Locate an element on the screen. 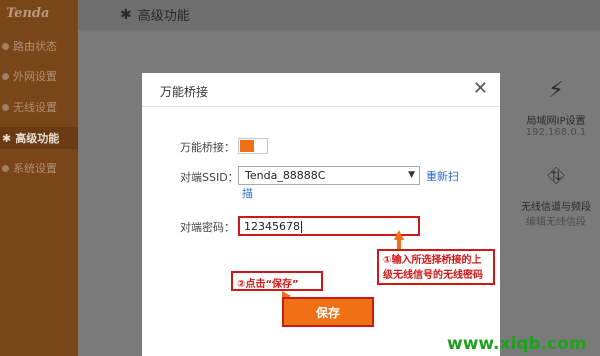  rescan-link-continued: 描 is located at coordinates (247, 193).